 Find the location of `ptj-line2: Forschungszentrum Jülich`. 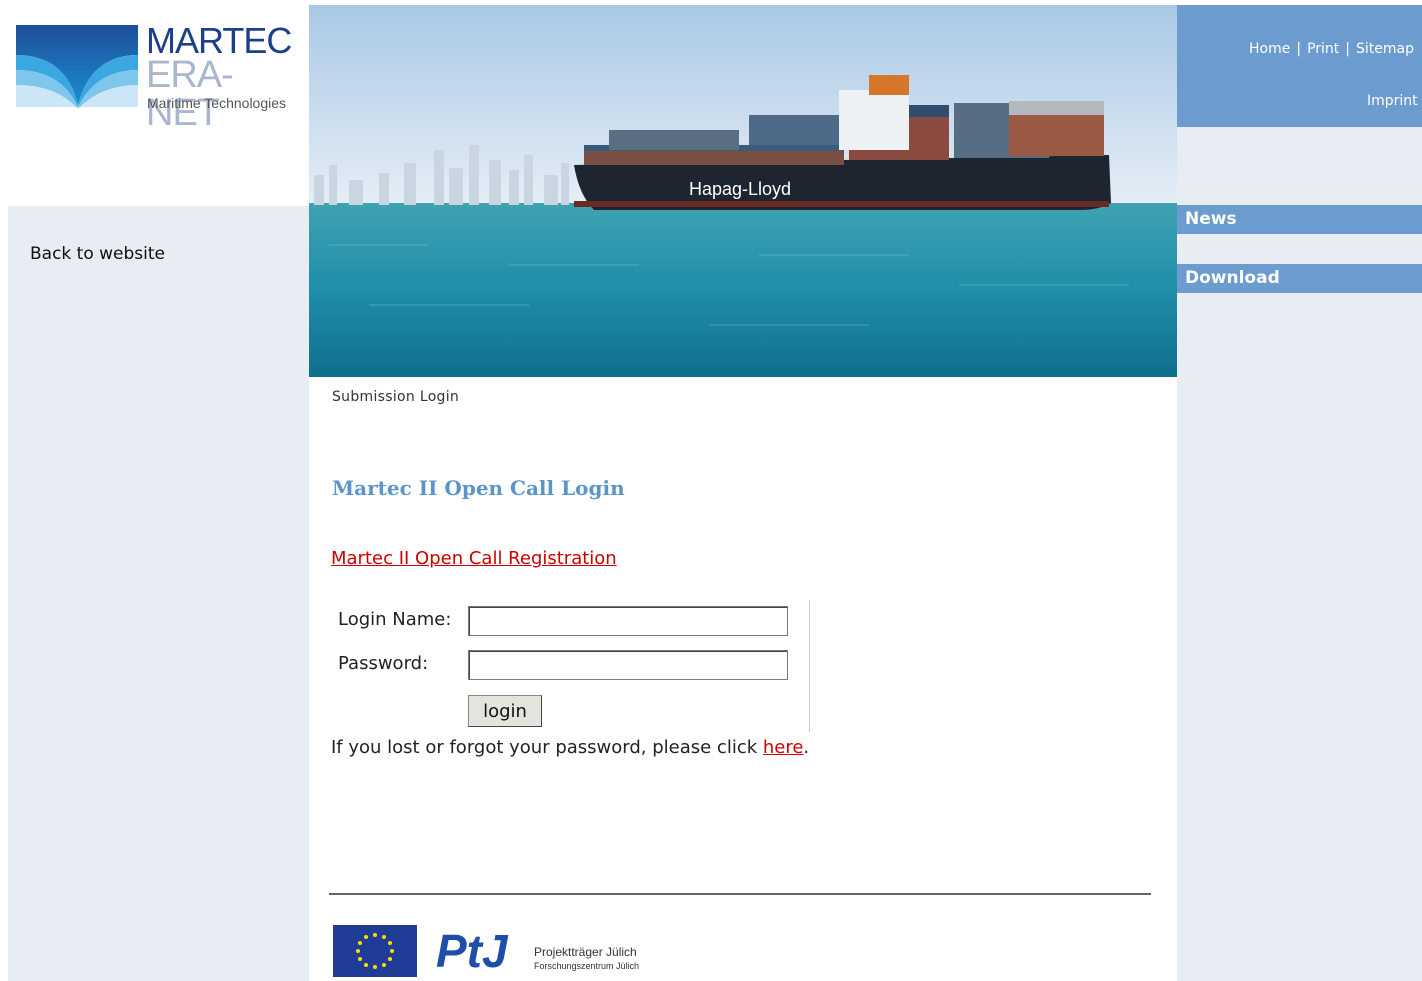

ptj-line2: Forschungszentrum Jülich is located at coordinates (587, 966).